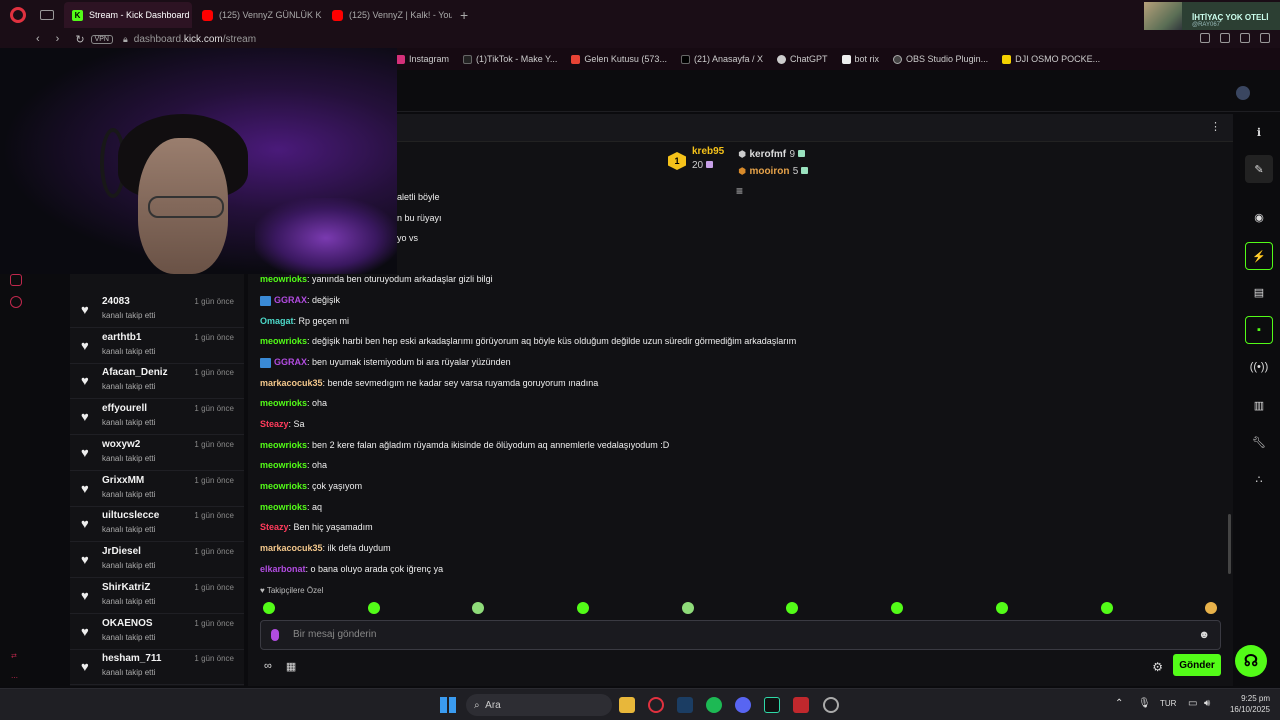 Image resolution: width=1280 pixels, height=720 pixels. I want to click on chat-username: GGRAX, so click(290, 300).